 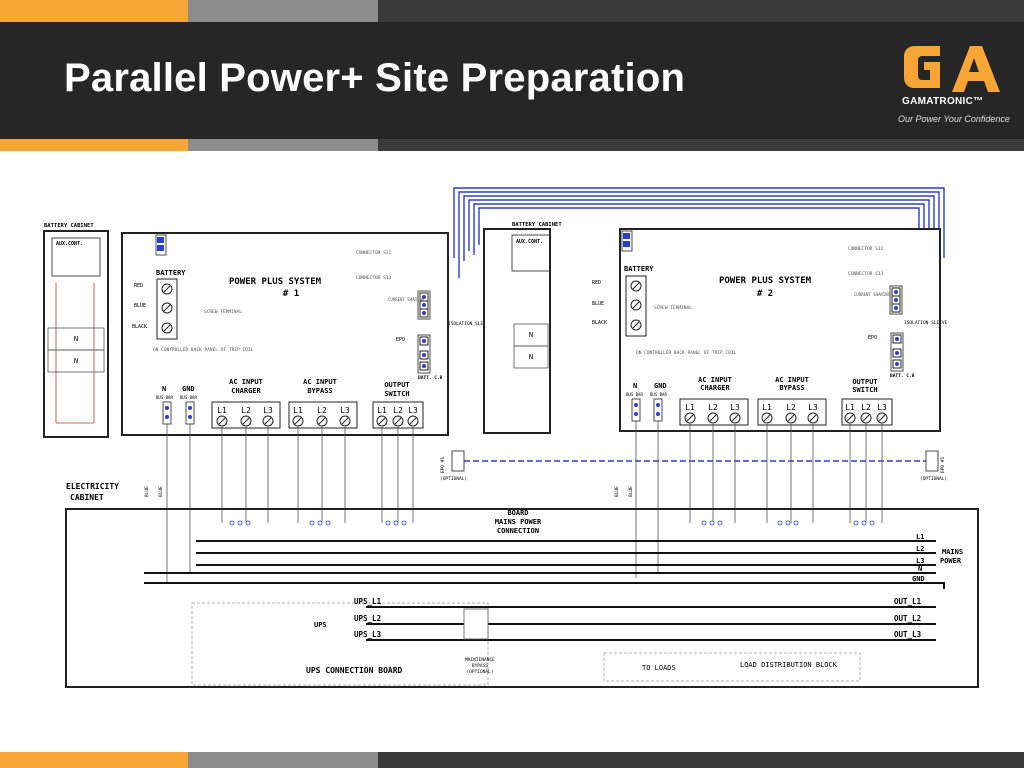 What do you see at coordinates (866, 274) in the screenshot?
I see `system-2-connector-s13: CONNECTOR S13` at bounding box center [866, 274].